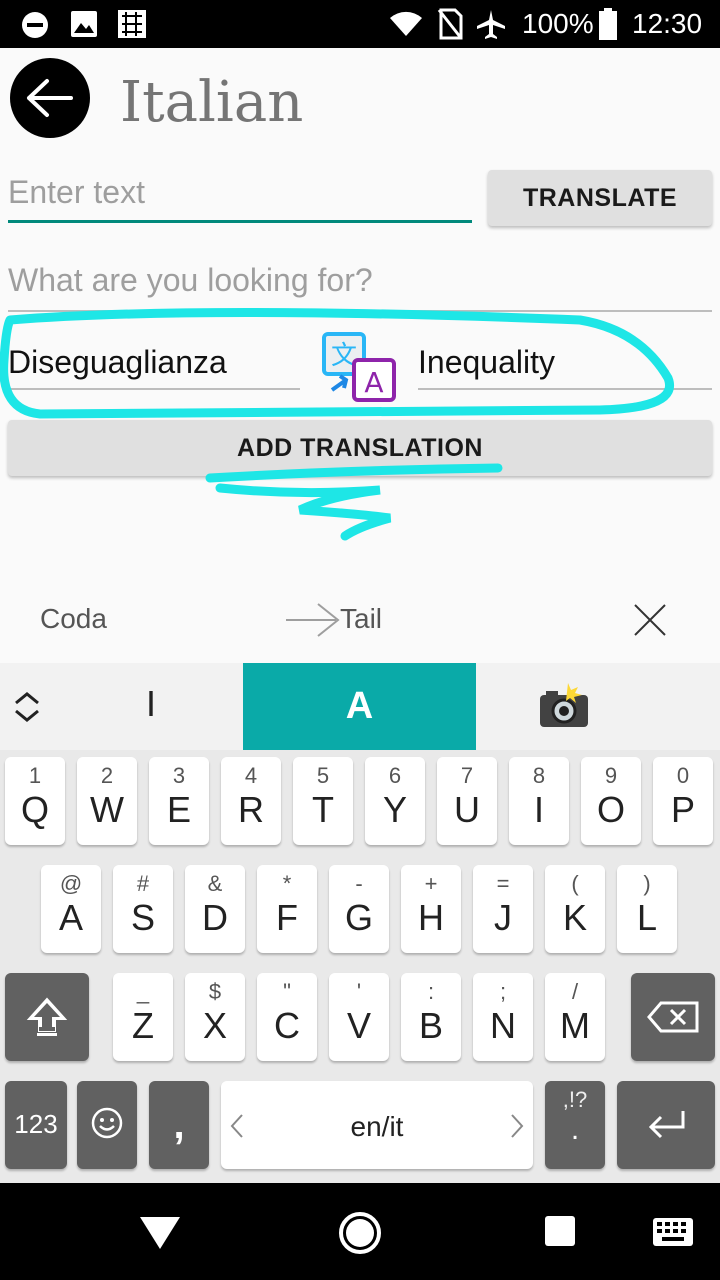  Describe the element at coordinates (107, 801) in the screenshot. I see `key-w: 2W` at that location.